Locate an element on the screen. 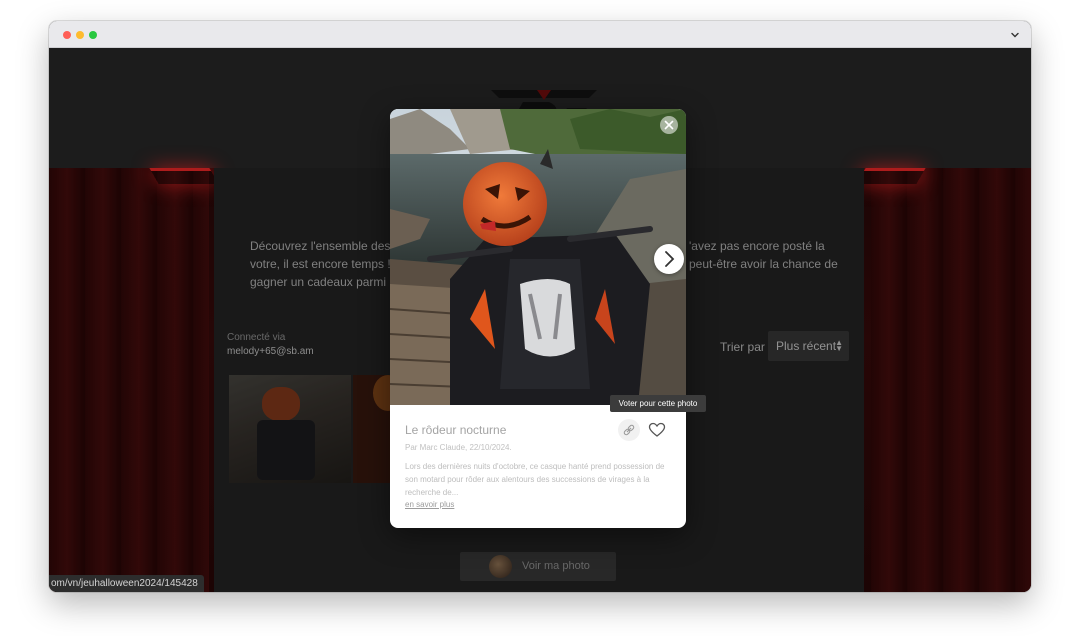 The width and height of the screenshot is (1080, 636). copy-link-button is located at coordinates (629, 430).